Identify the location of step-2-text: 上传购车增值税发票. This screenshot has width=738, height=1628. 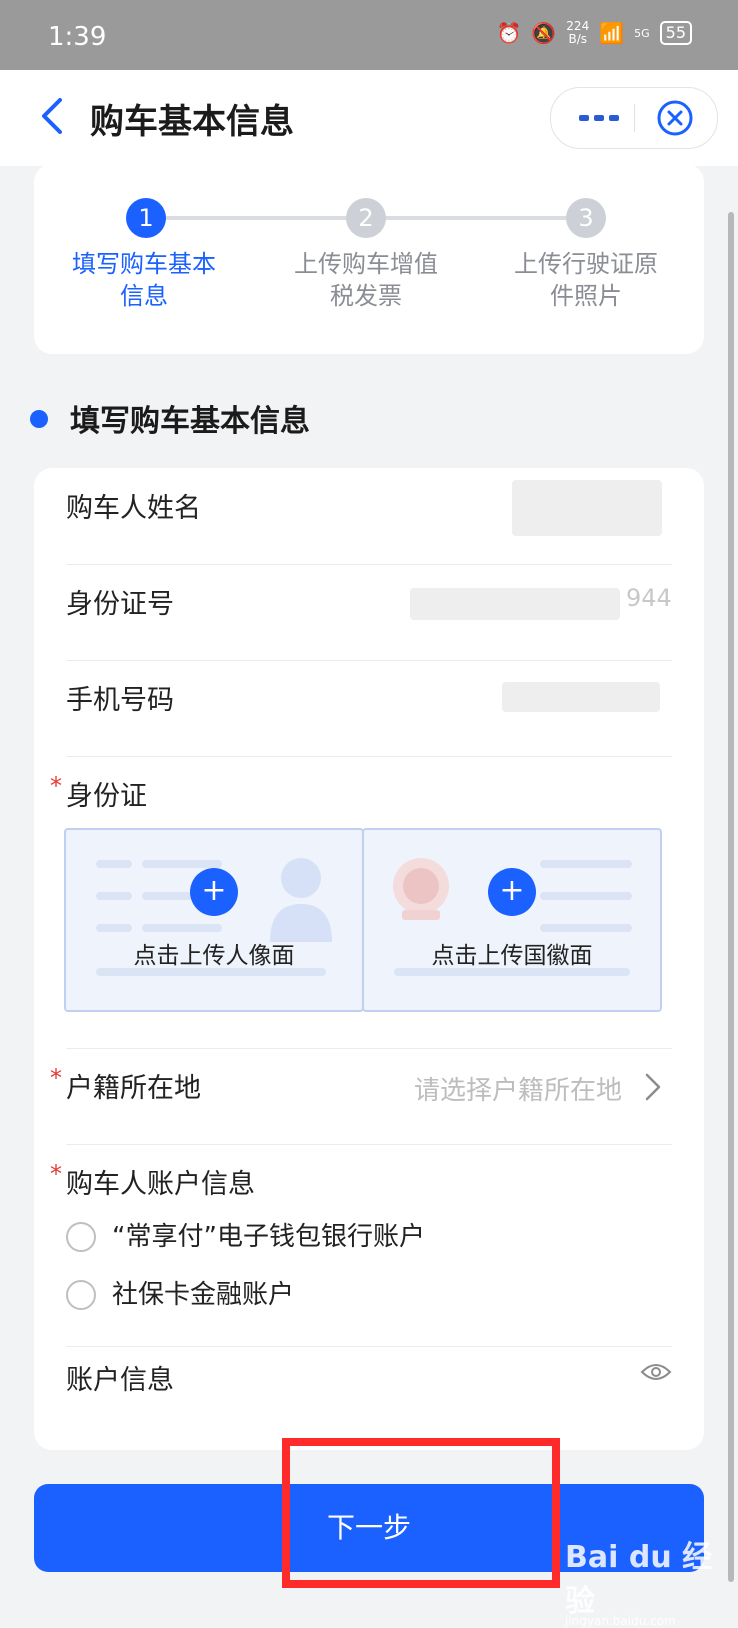
(366, 280).